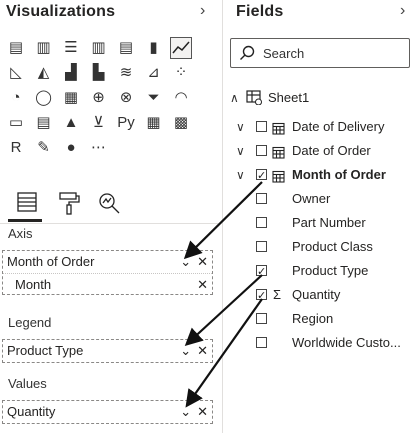 Image resolution: width=420 pixels, height=433 pixels. Describe the element at coordinates (107, 262) in the screenshot. I see `axis-field-pill: Month of Order ⌄ ✕` at that location.